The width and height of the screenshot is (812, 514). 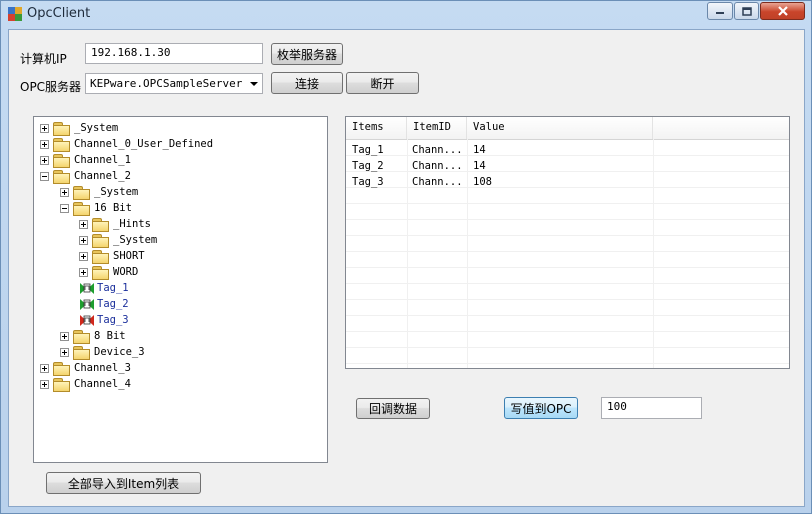 I want to click on tree-node: SHORT, so click(x=112, y=256).